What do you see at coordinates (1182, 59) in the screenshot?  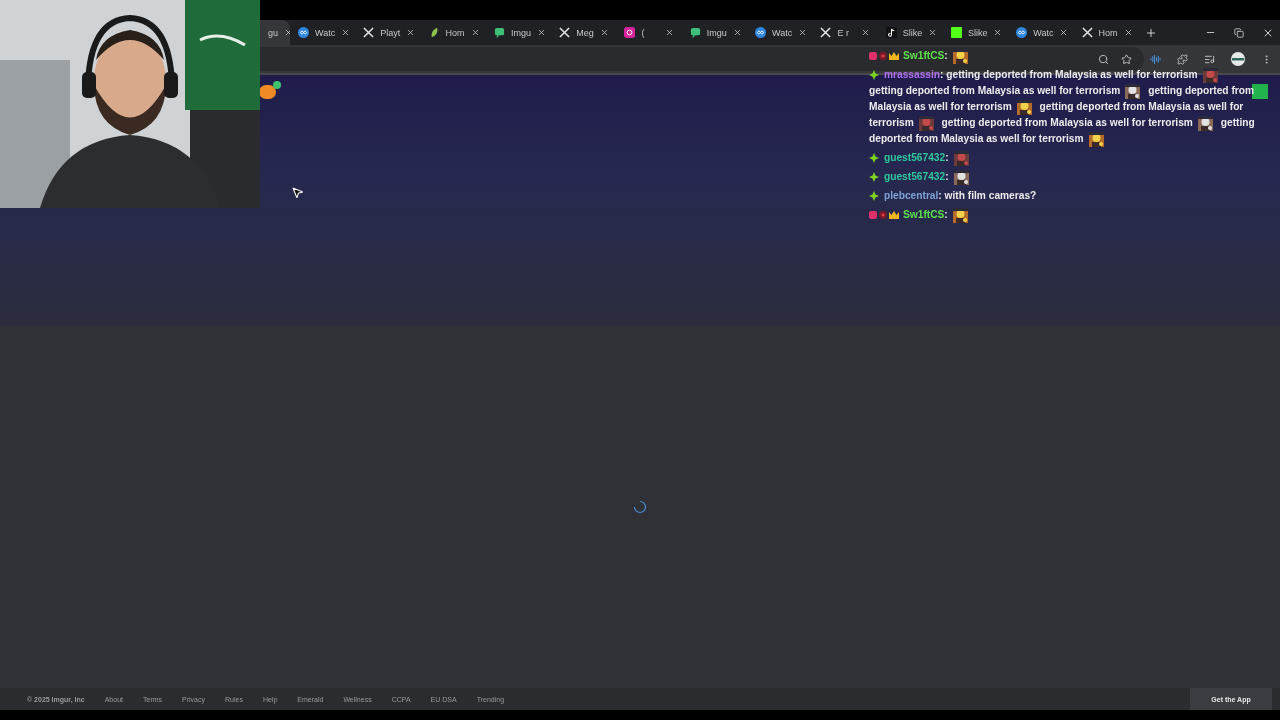 I see `puzzle-icon` at bounding box center [1182, 59].